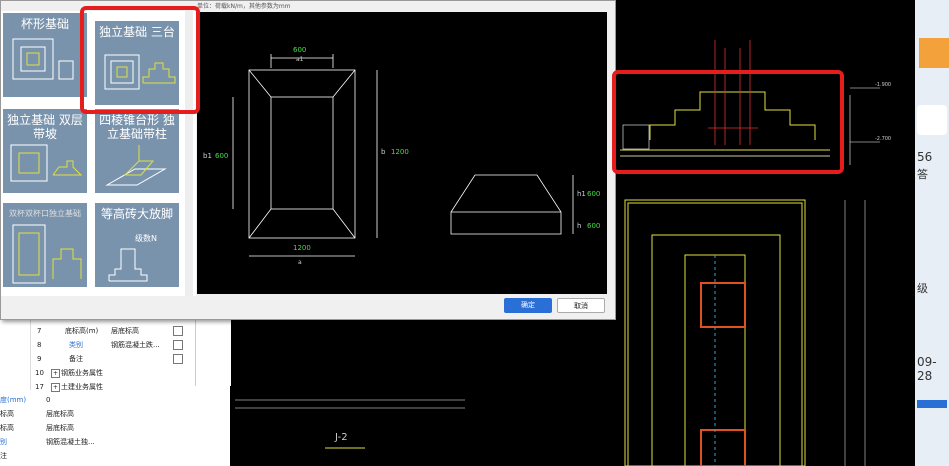 The height and width of the screenshot is (466, 949). Describe the element at coordinates (579, 226) in the screenshot. I see `dim-h-label: h` at that location.